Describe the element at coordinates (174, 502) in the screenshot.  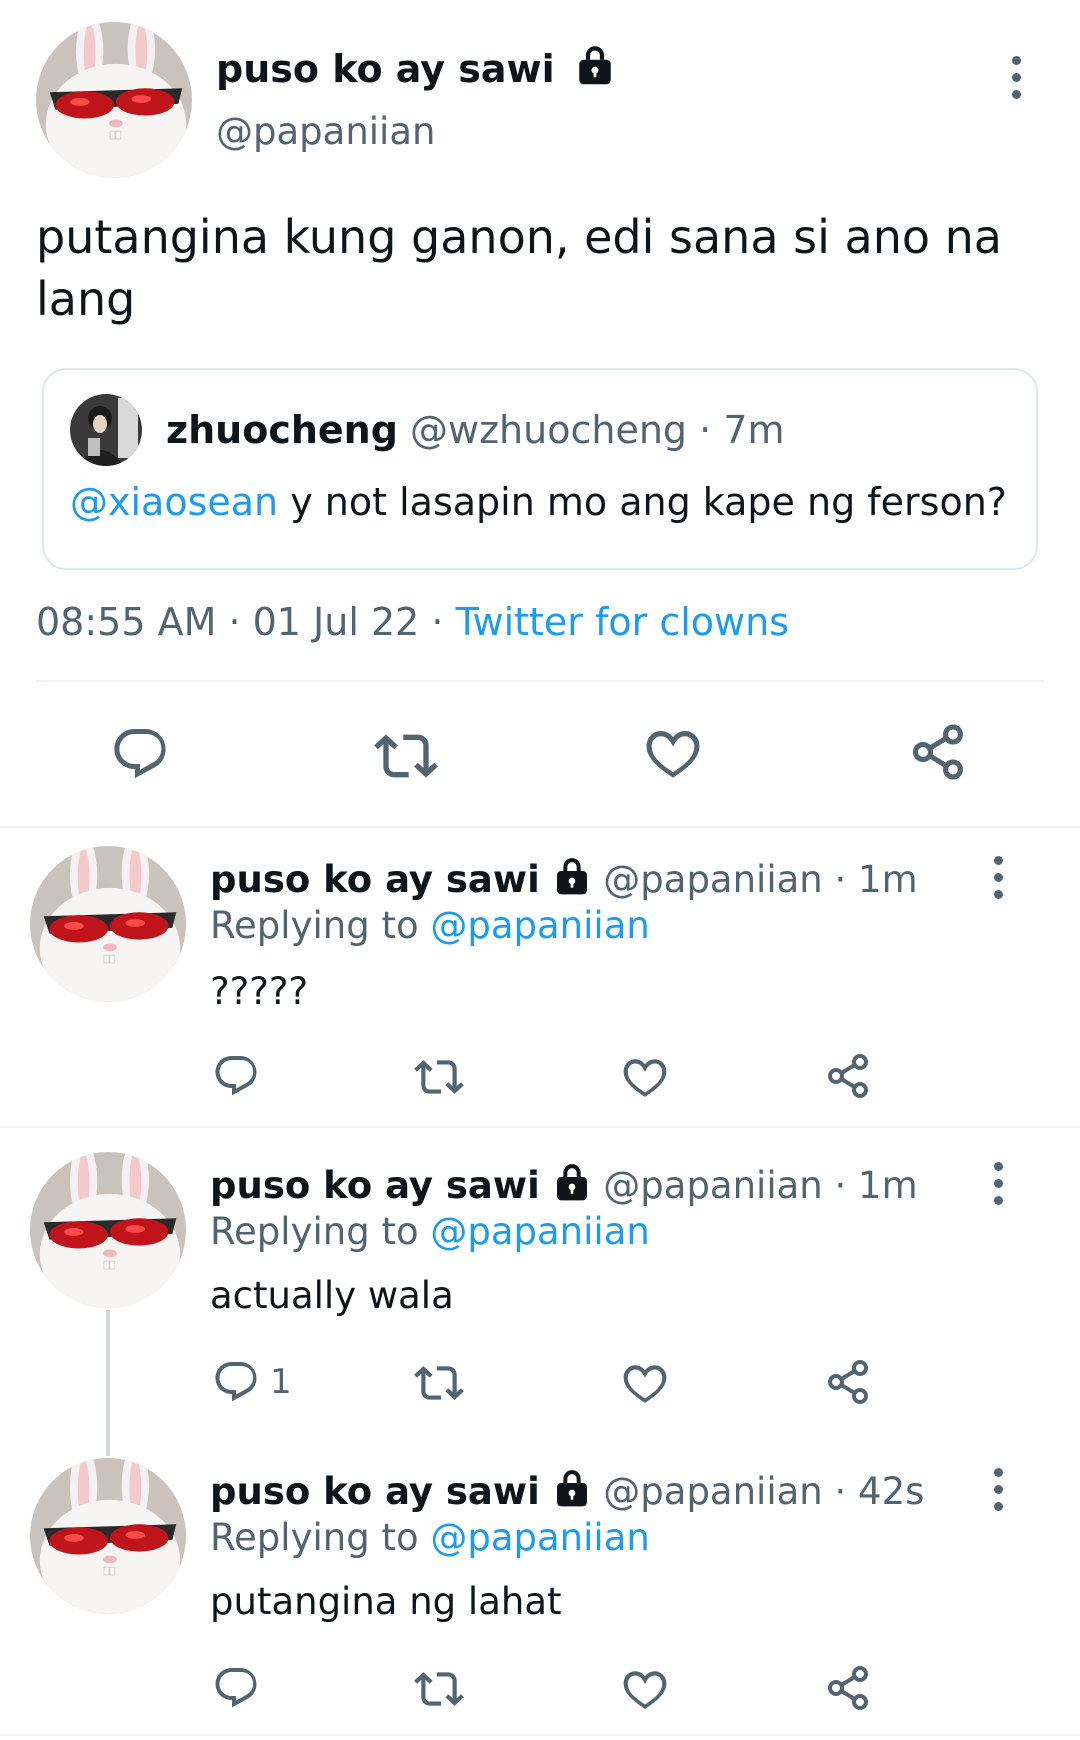
I see `quoted-mention-link: @xiaosean` at that location.